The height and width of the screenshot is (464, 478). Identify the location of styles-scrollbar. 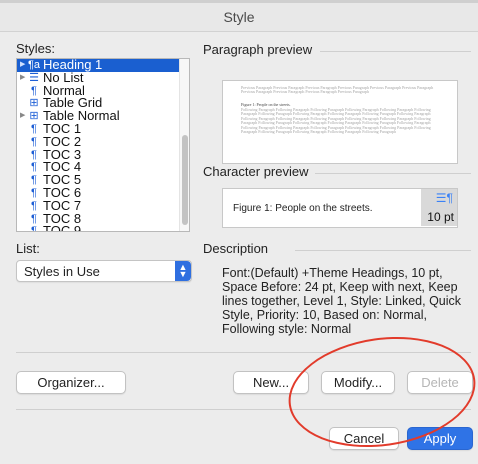
(184, 145).